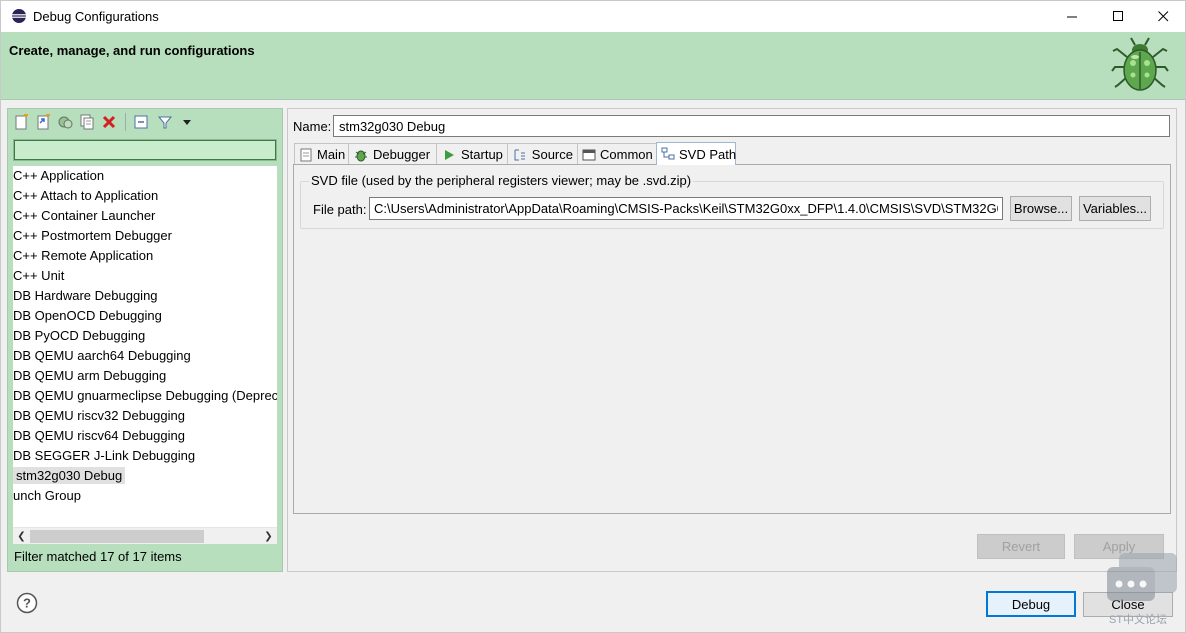 The width and height of the screenshot is (1186, 633). I want to click on tree-item-label: DB QEMU riscv32 Debugging, so click(99, 415).